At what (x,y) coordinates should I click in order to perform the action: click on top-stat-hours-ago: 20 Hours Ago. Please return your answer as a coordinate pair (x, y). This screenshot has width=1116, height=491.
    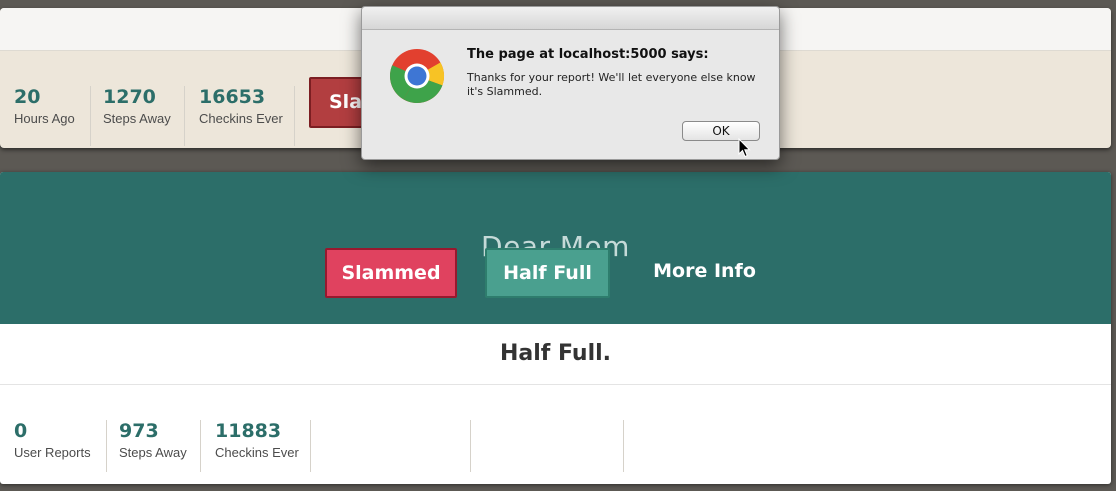
    Looking at the image, I should click on (52, 116).